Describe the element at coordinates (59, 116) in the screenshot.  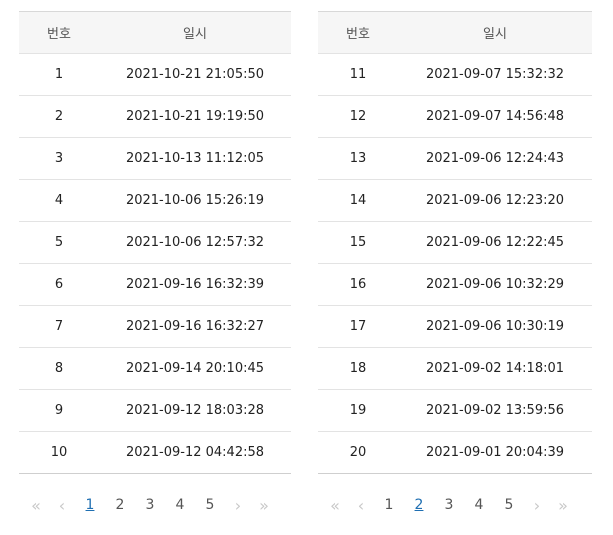
I see `row-number: 2` at that location.